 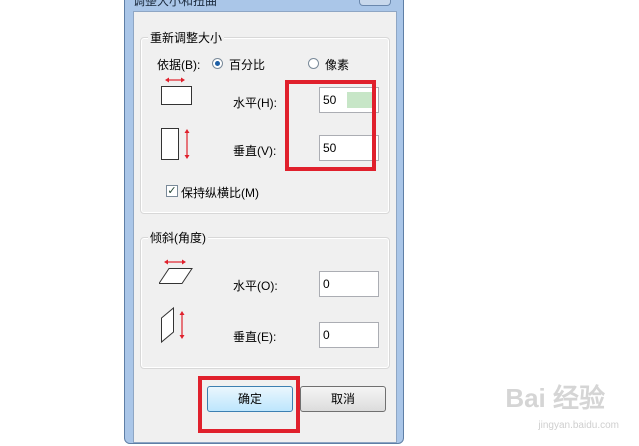 What do you see at coordinates (255, 337) in the screenshot?
I see `skew-vertical-label: 垂直(E):` at bounding box center [255, 337].